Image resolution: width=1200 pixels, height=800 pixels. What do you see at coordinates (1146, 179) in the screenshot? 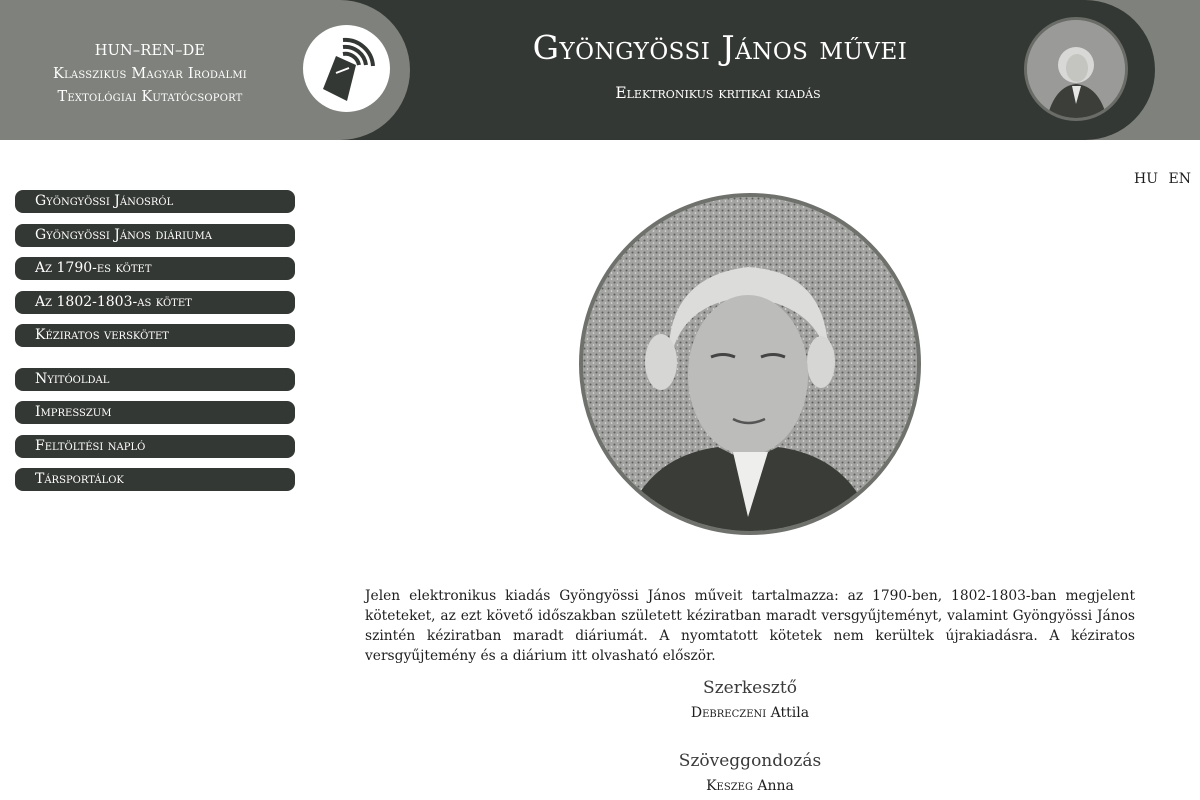
I see `lang-hu-link: HU` at bounding box center [1146, 179].